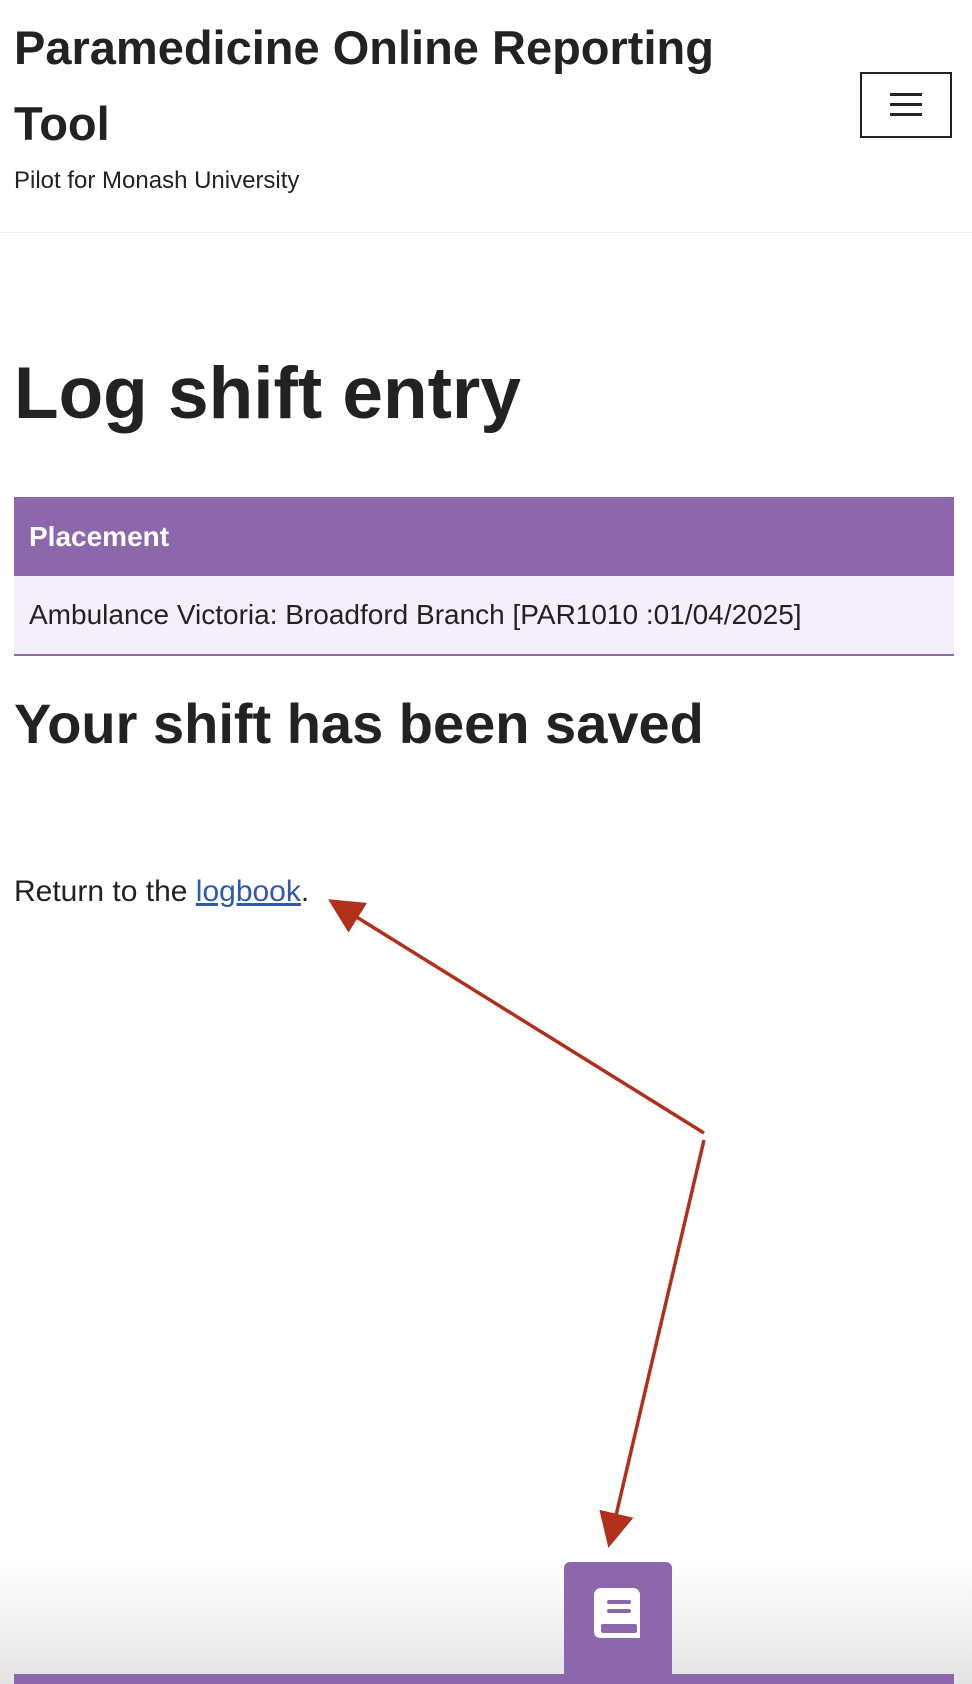 Image resolution: width=972 pixels, height=1684 pixels. I want to click on logbook-nav-button, so click(618, 1623).